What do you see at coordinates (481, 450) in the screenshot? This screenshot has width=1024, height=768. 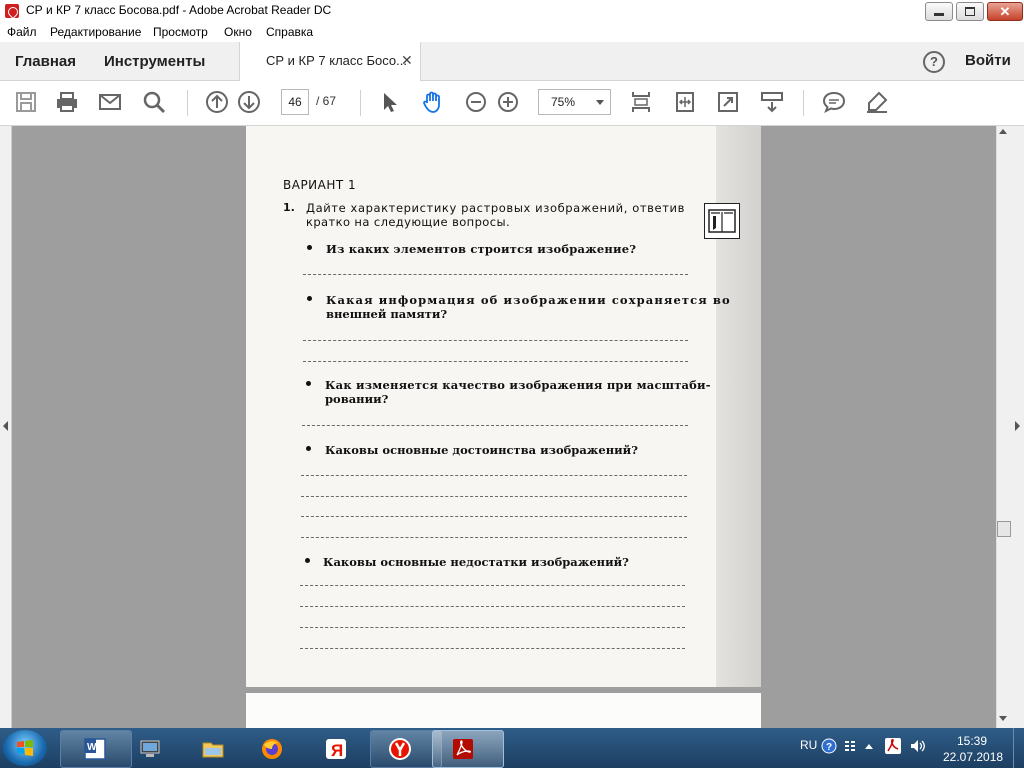 I see `question-4: Каковы основные достоинства изображений?` at bounding box center [481, 450].